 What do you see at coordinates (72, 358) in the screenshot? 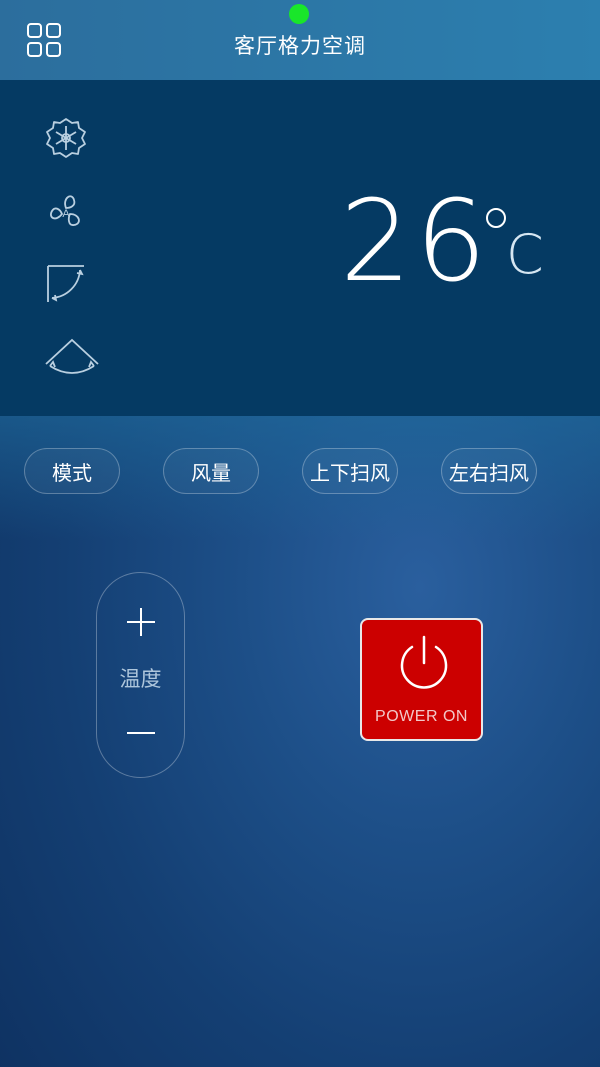
I see `horizontal-swing-icon` at bounding box center [72, 358].